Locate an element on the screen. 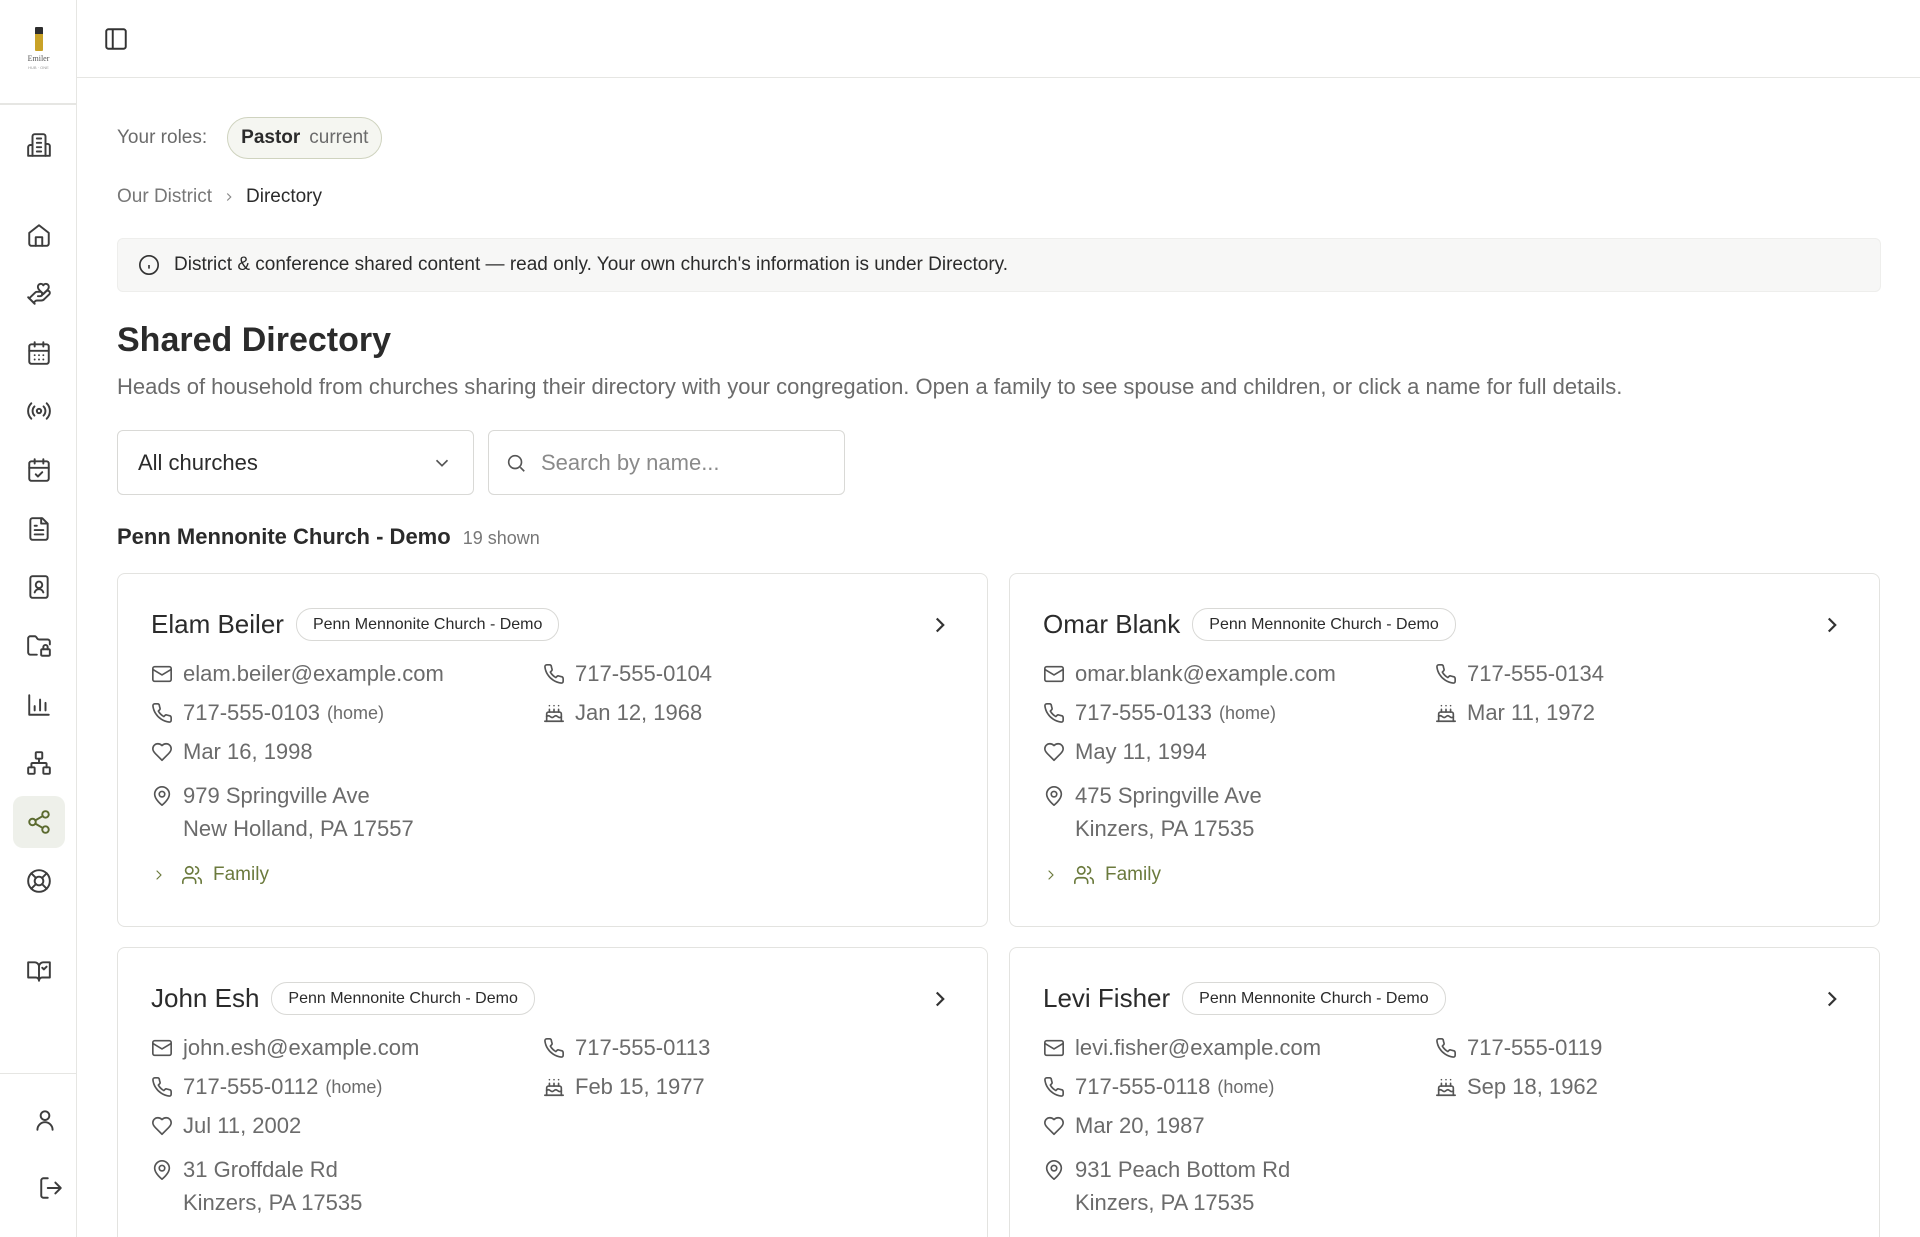 The image size is (1920, 1237). mobile-phone-link: 717-555-0119 is located at coordinates (1534, 1048).